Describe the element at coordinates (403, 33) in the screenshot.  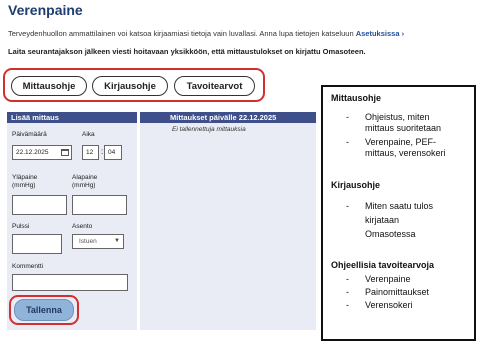
I see `chevron-right-icon: ›` at that location.